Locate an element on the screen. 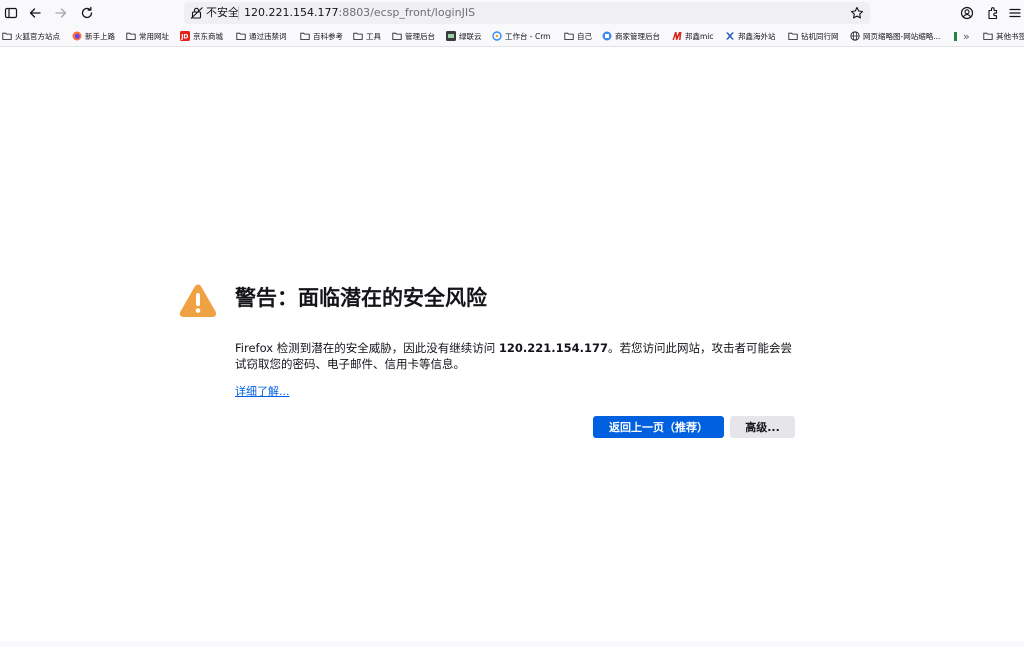 The width and height of the screenshot is (1024, 647). bookmark-item: 通过违禁词 is located at coordinates (261, 36).